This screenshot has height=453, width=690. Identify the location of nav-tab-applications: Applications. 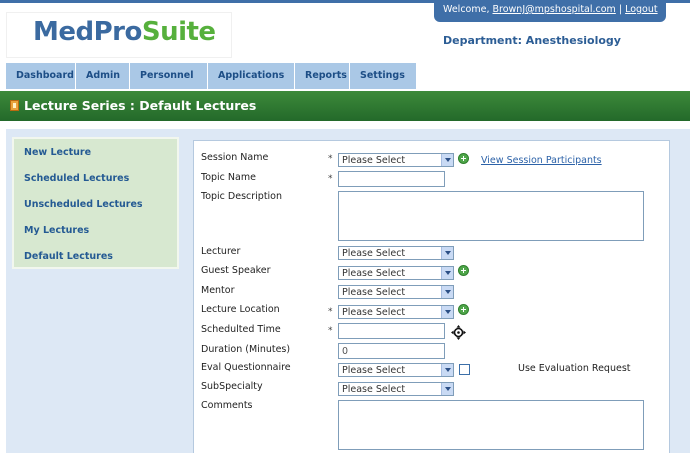
(251, 76).